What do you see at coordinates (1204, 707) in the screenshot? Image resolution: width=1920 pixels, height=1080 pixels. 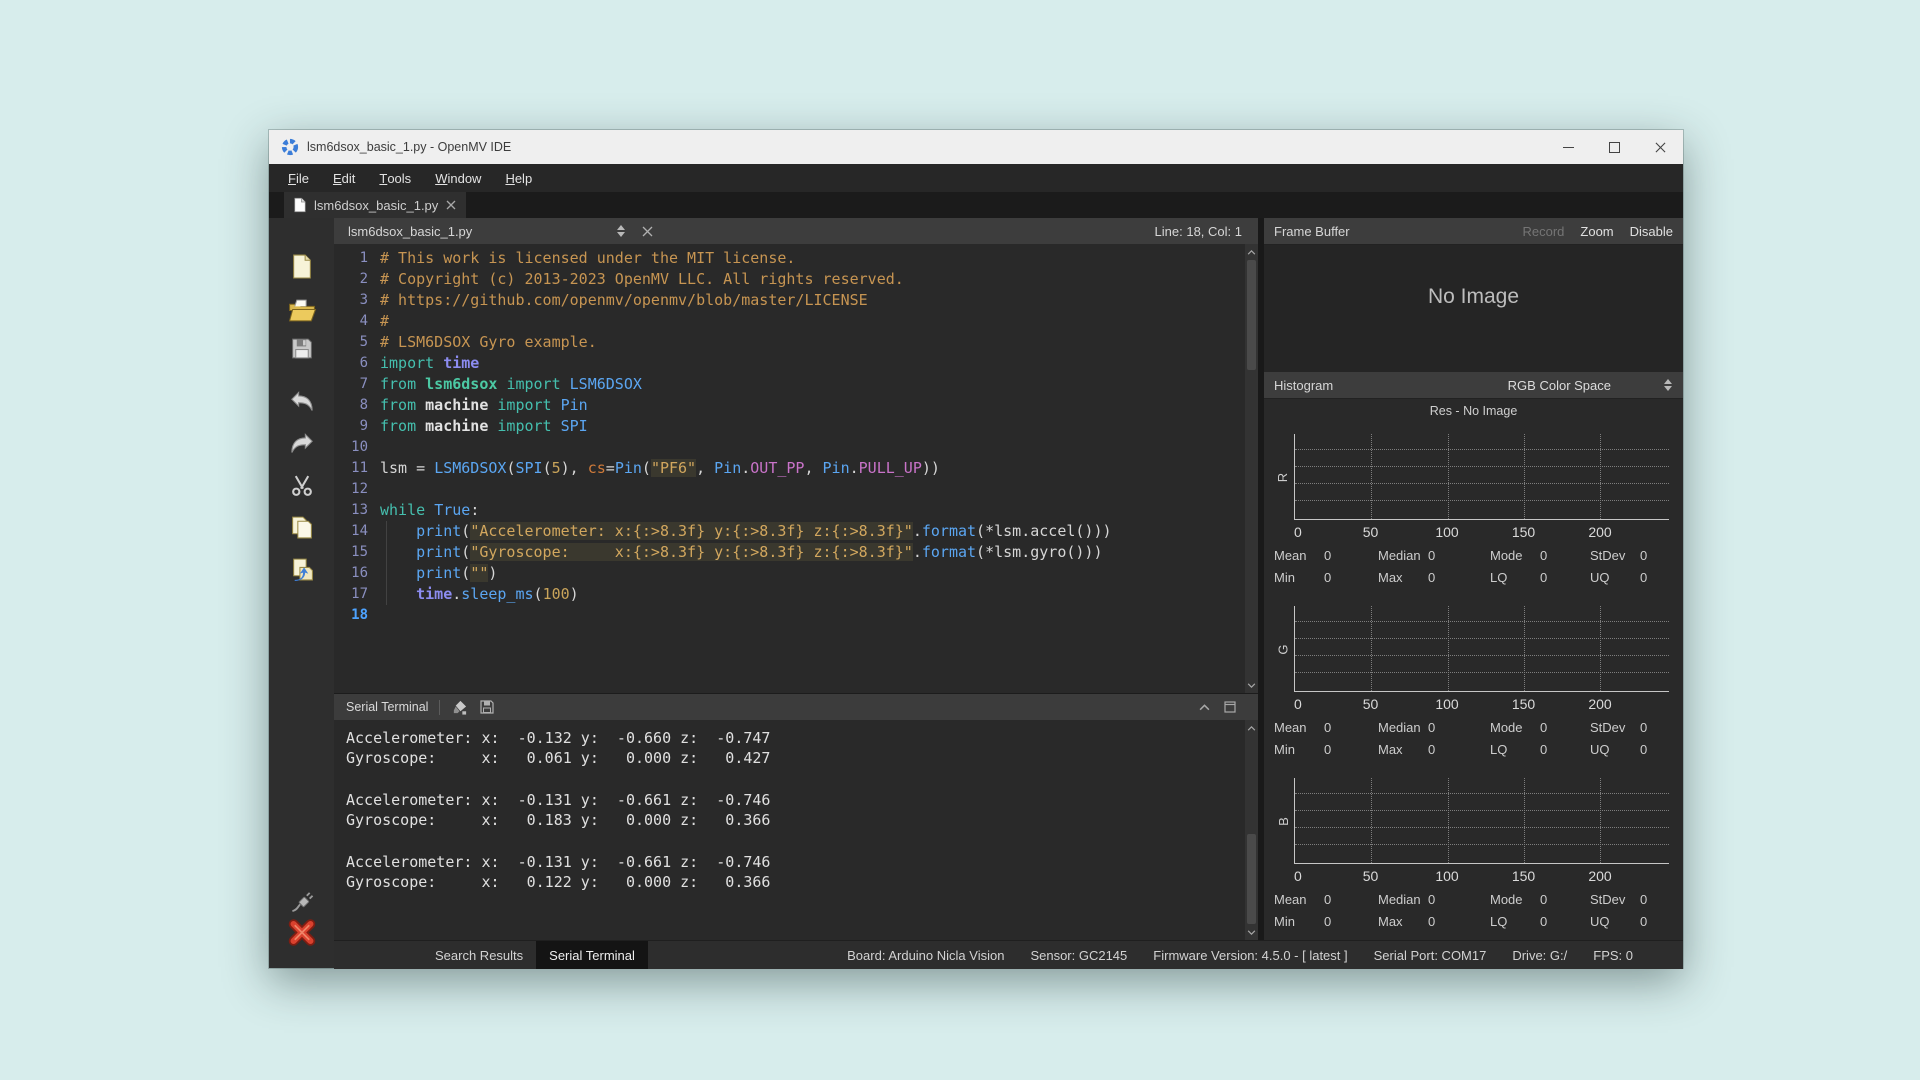 I see `collapse-panel-icon` at bounding box center [1204, 707].